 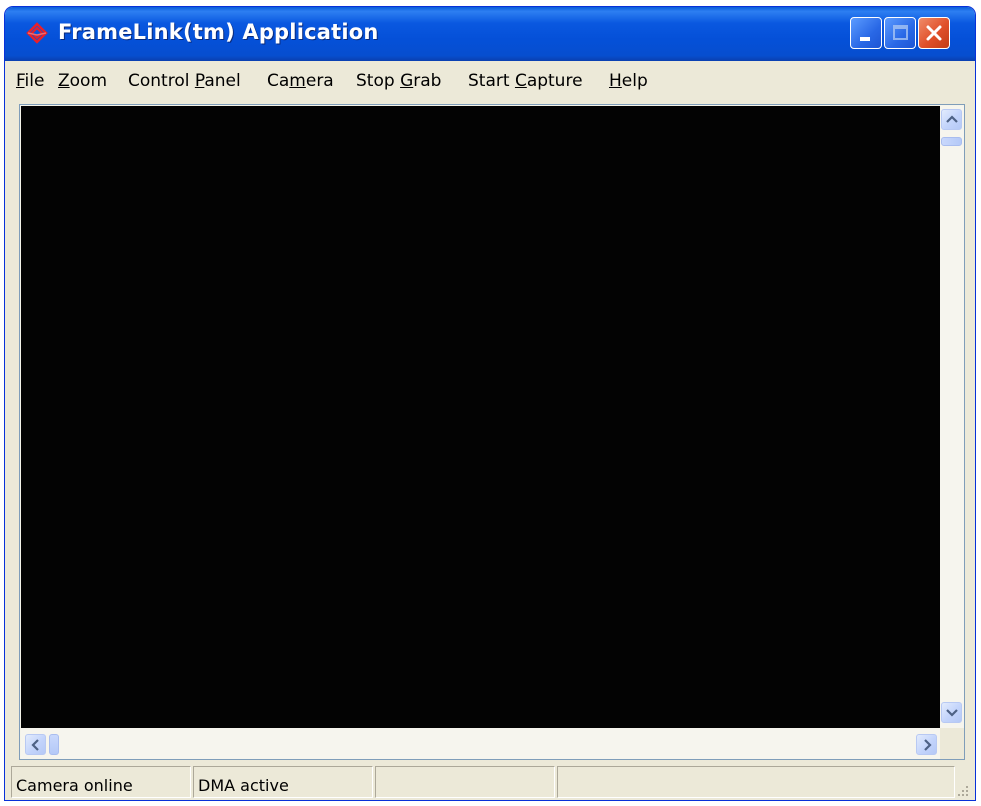 I want to click on chevron-right-icon, so click(x=928, y=745).